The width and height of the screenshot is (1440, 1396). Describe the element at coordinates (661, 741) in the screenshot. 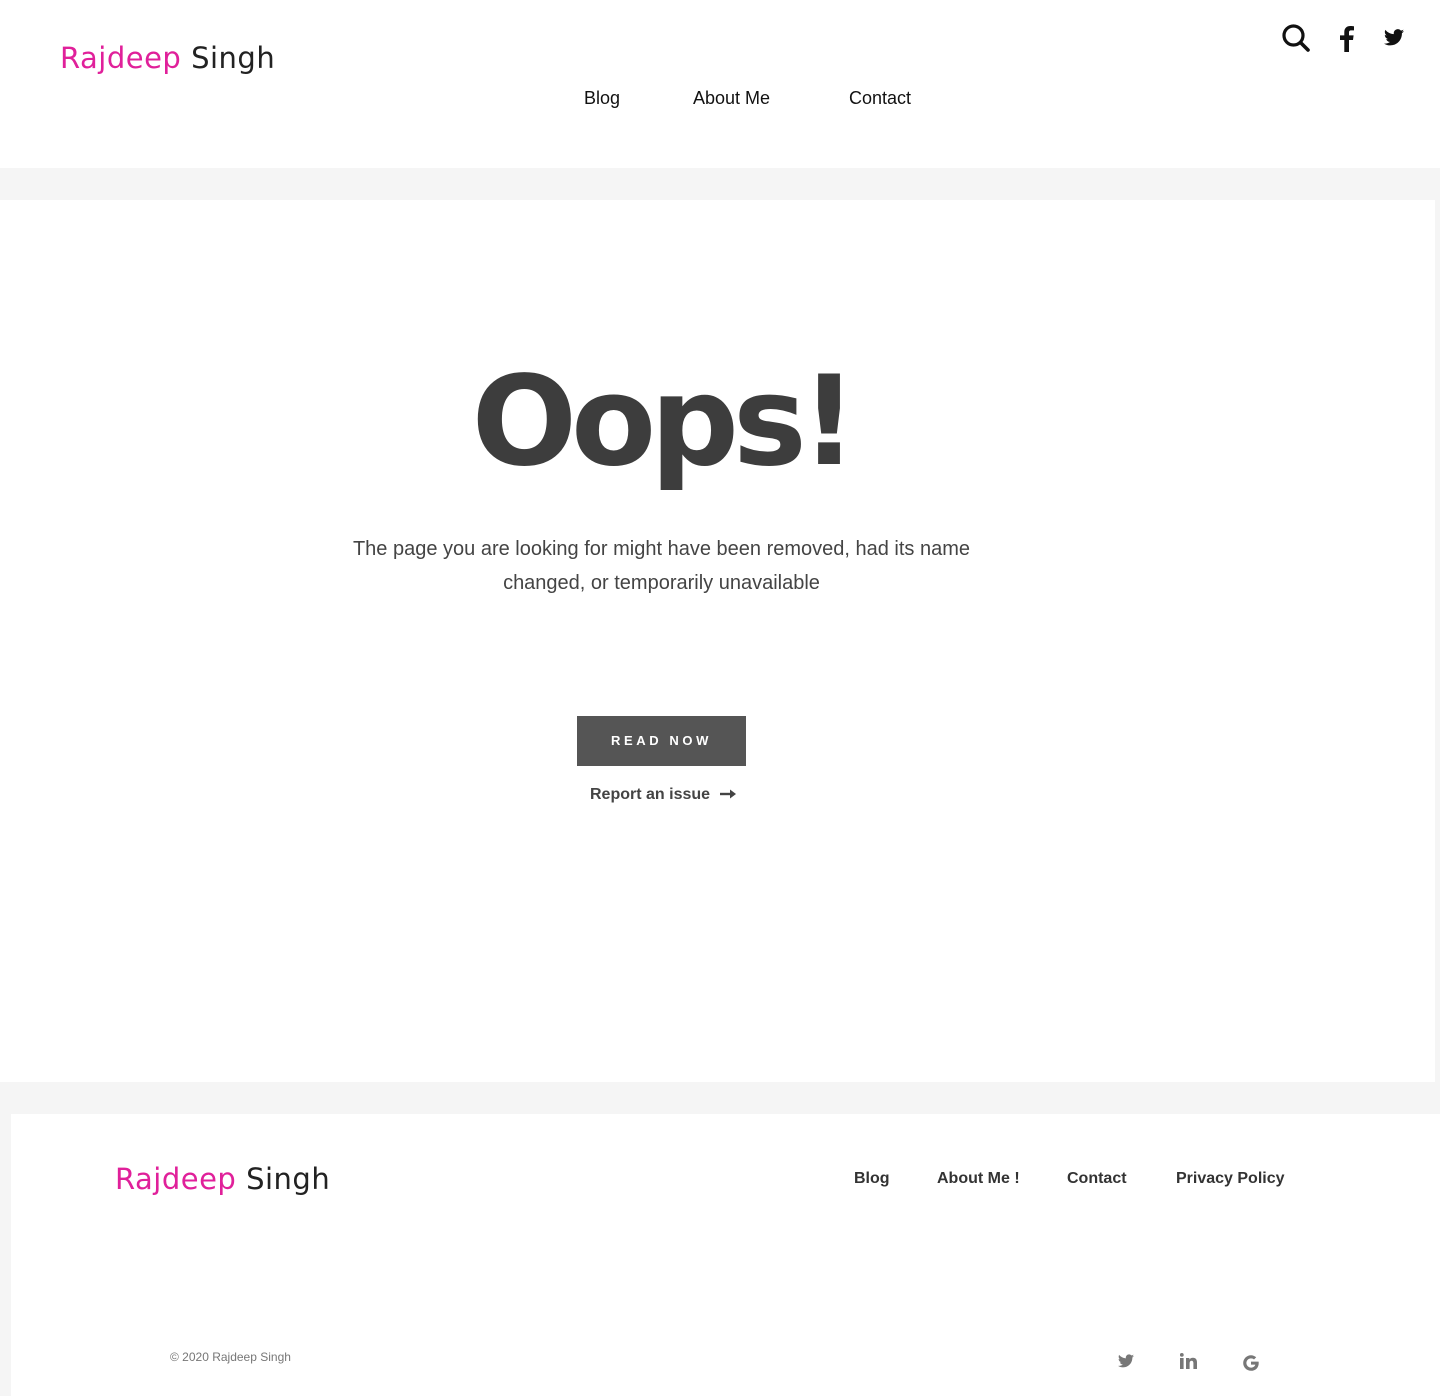

I see `read-now-button: READ NOW` at that location.